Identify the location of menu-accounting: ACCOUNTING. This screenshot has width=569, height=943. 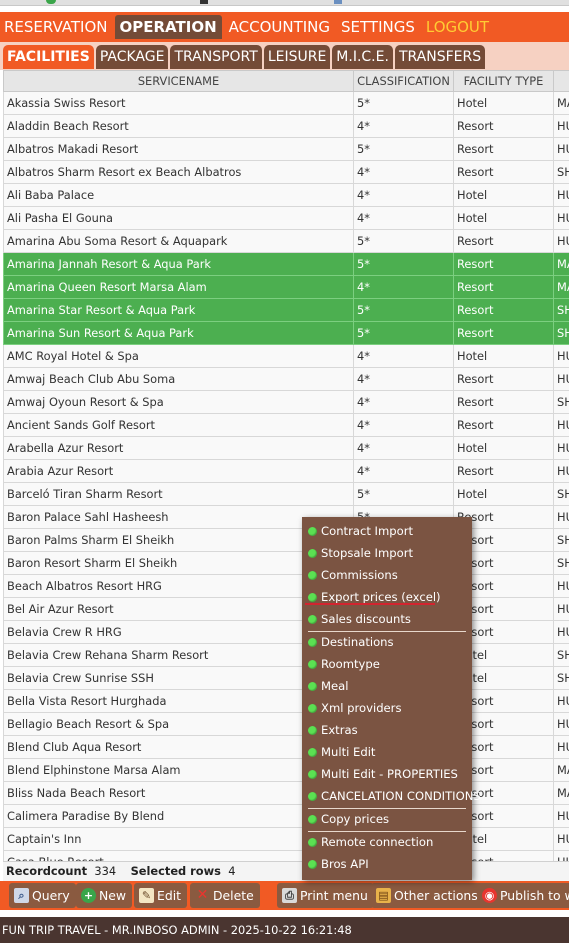
(279, 27).